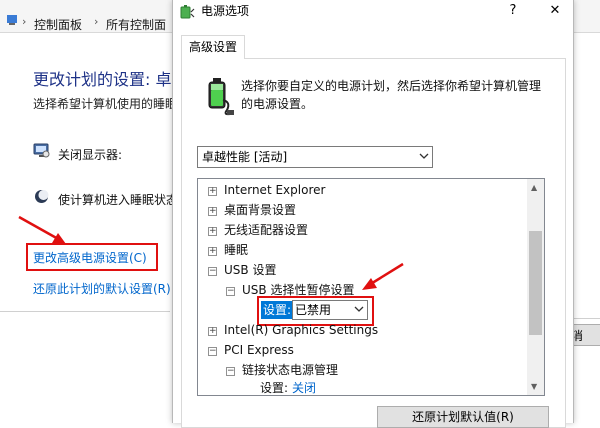 This screenshot has height=428, width=600. I want to click on divider, so click(85, 311).